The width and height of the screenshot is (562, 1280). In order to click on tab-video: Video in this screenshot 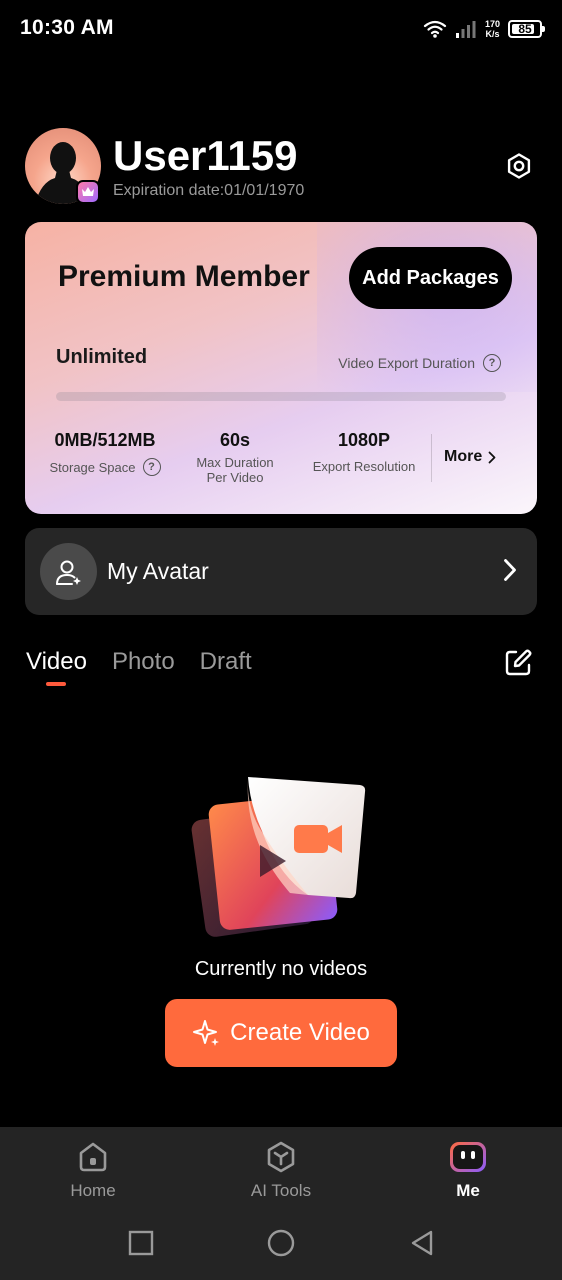, I will do `click(56, 668)`.